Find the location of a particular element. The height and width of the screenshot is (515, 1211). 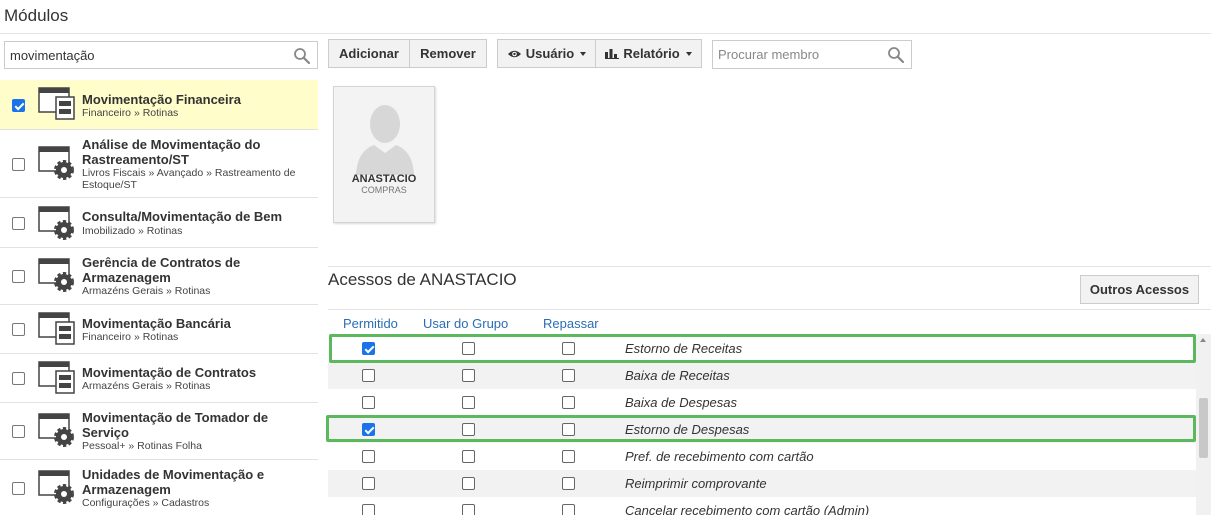

page-title: Módulos is located at coordinates (36, 15).